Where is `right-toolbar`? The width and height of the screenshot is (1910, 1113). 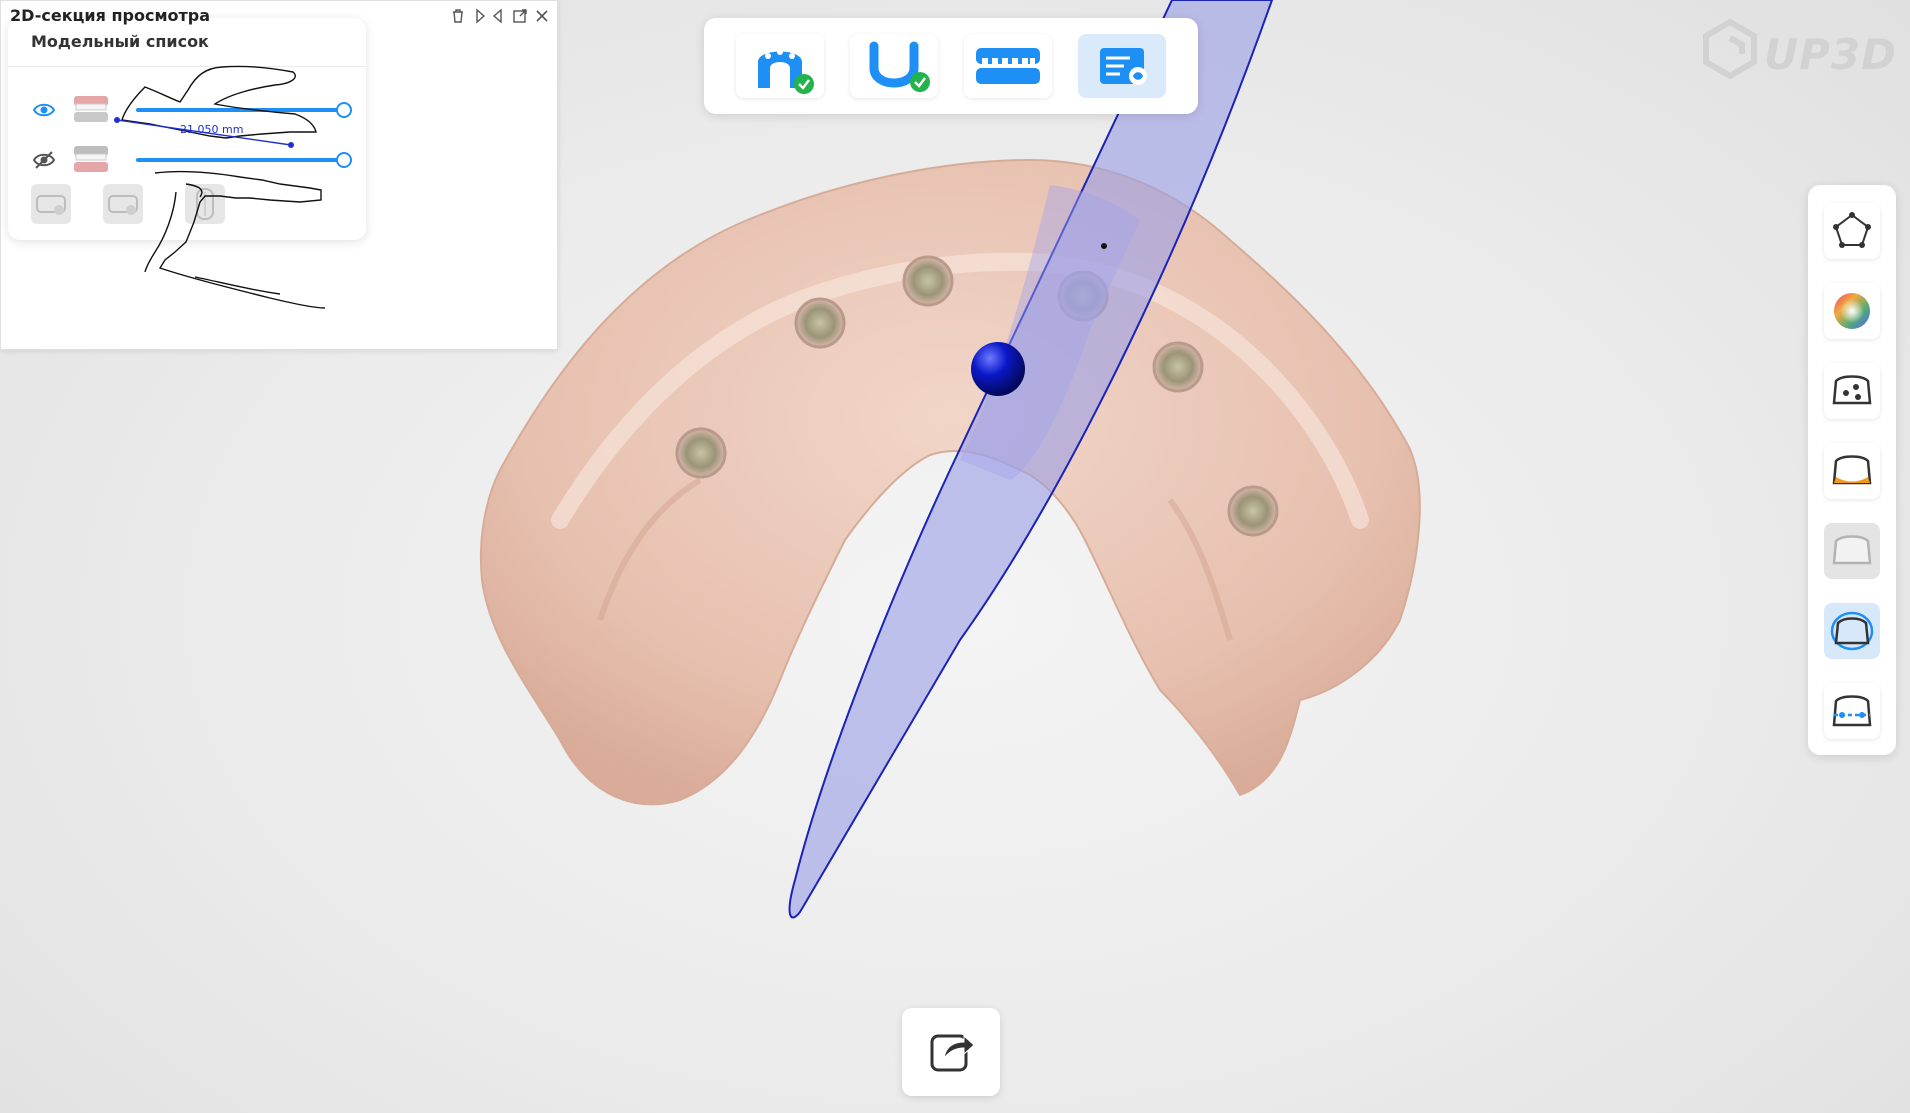 right-toolbar is located at coordinates (1852, 470).